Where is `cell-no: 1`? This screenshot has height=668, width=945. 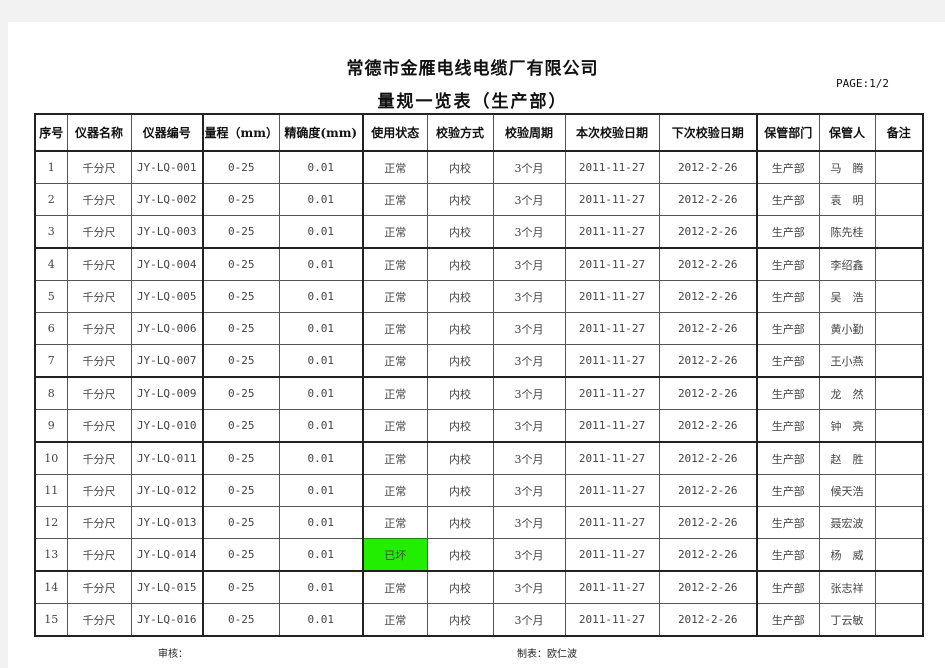
cell-no: 1 is located at coordinates (51, 167).